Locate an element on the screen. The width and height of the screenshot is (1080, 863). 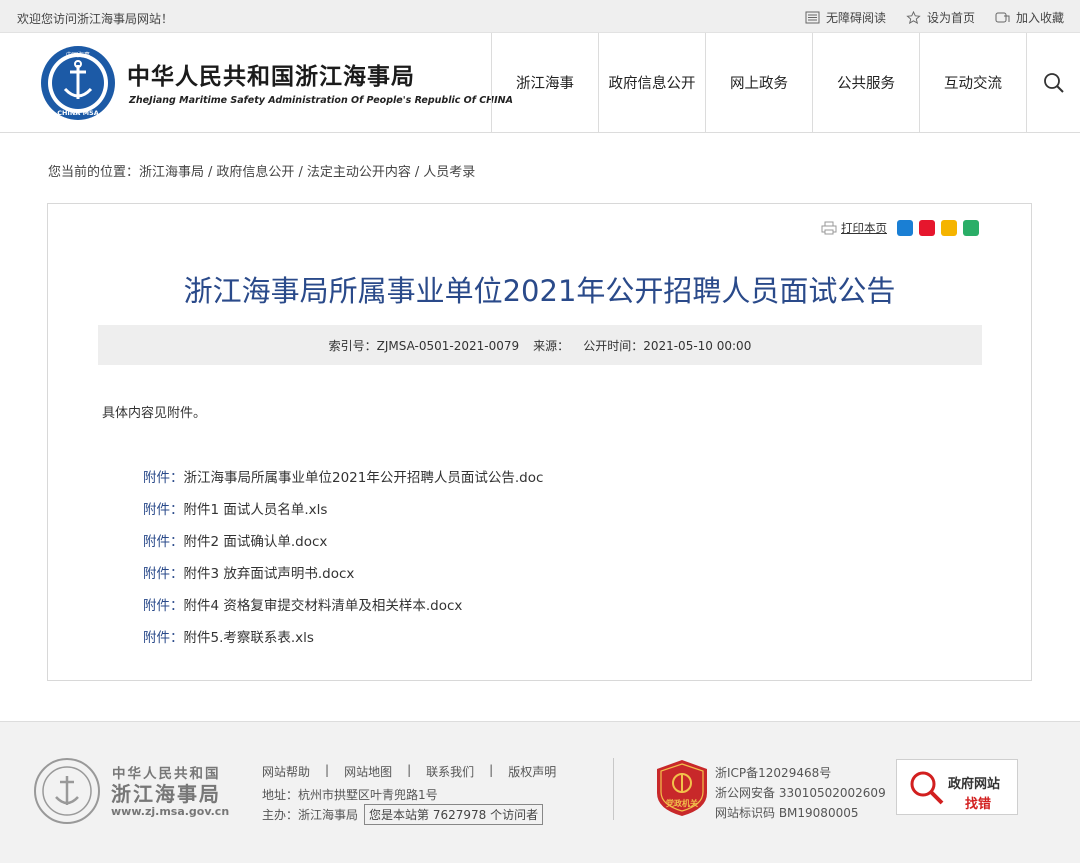
nav-item-public-service: 公共服务 is located at coordinates (865, 82).